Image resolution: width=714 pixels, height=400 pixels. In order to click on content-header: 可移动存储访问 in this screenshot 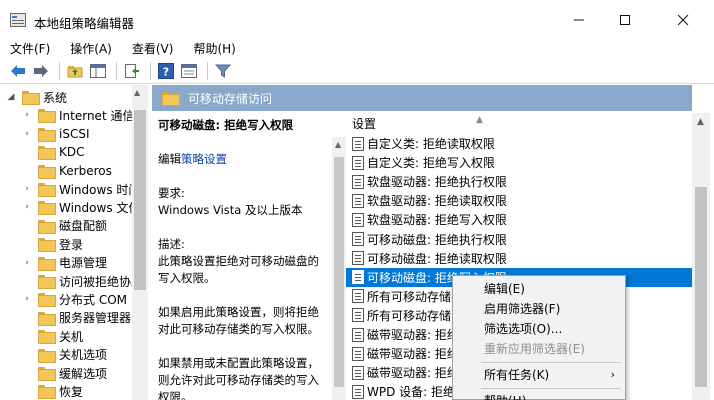, I will do `click(422, 98)`.